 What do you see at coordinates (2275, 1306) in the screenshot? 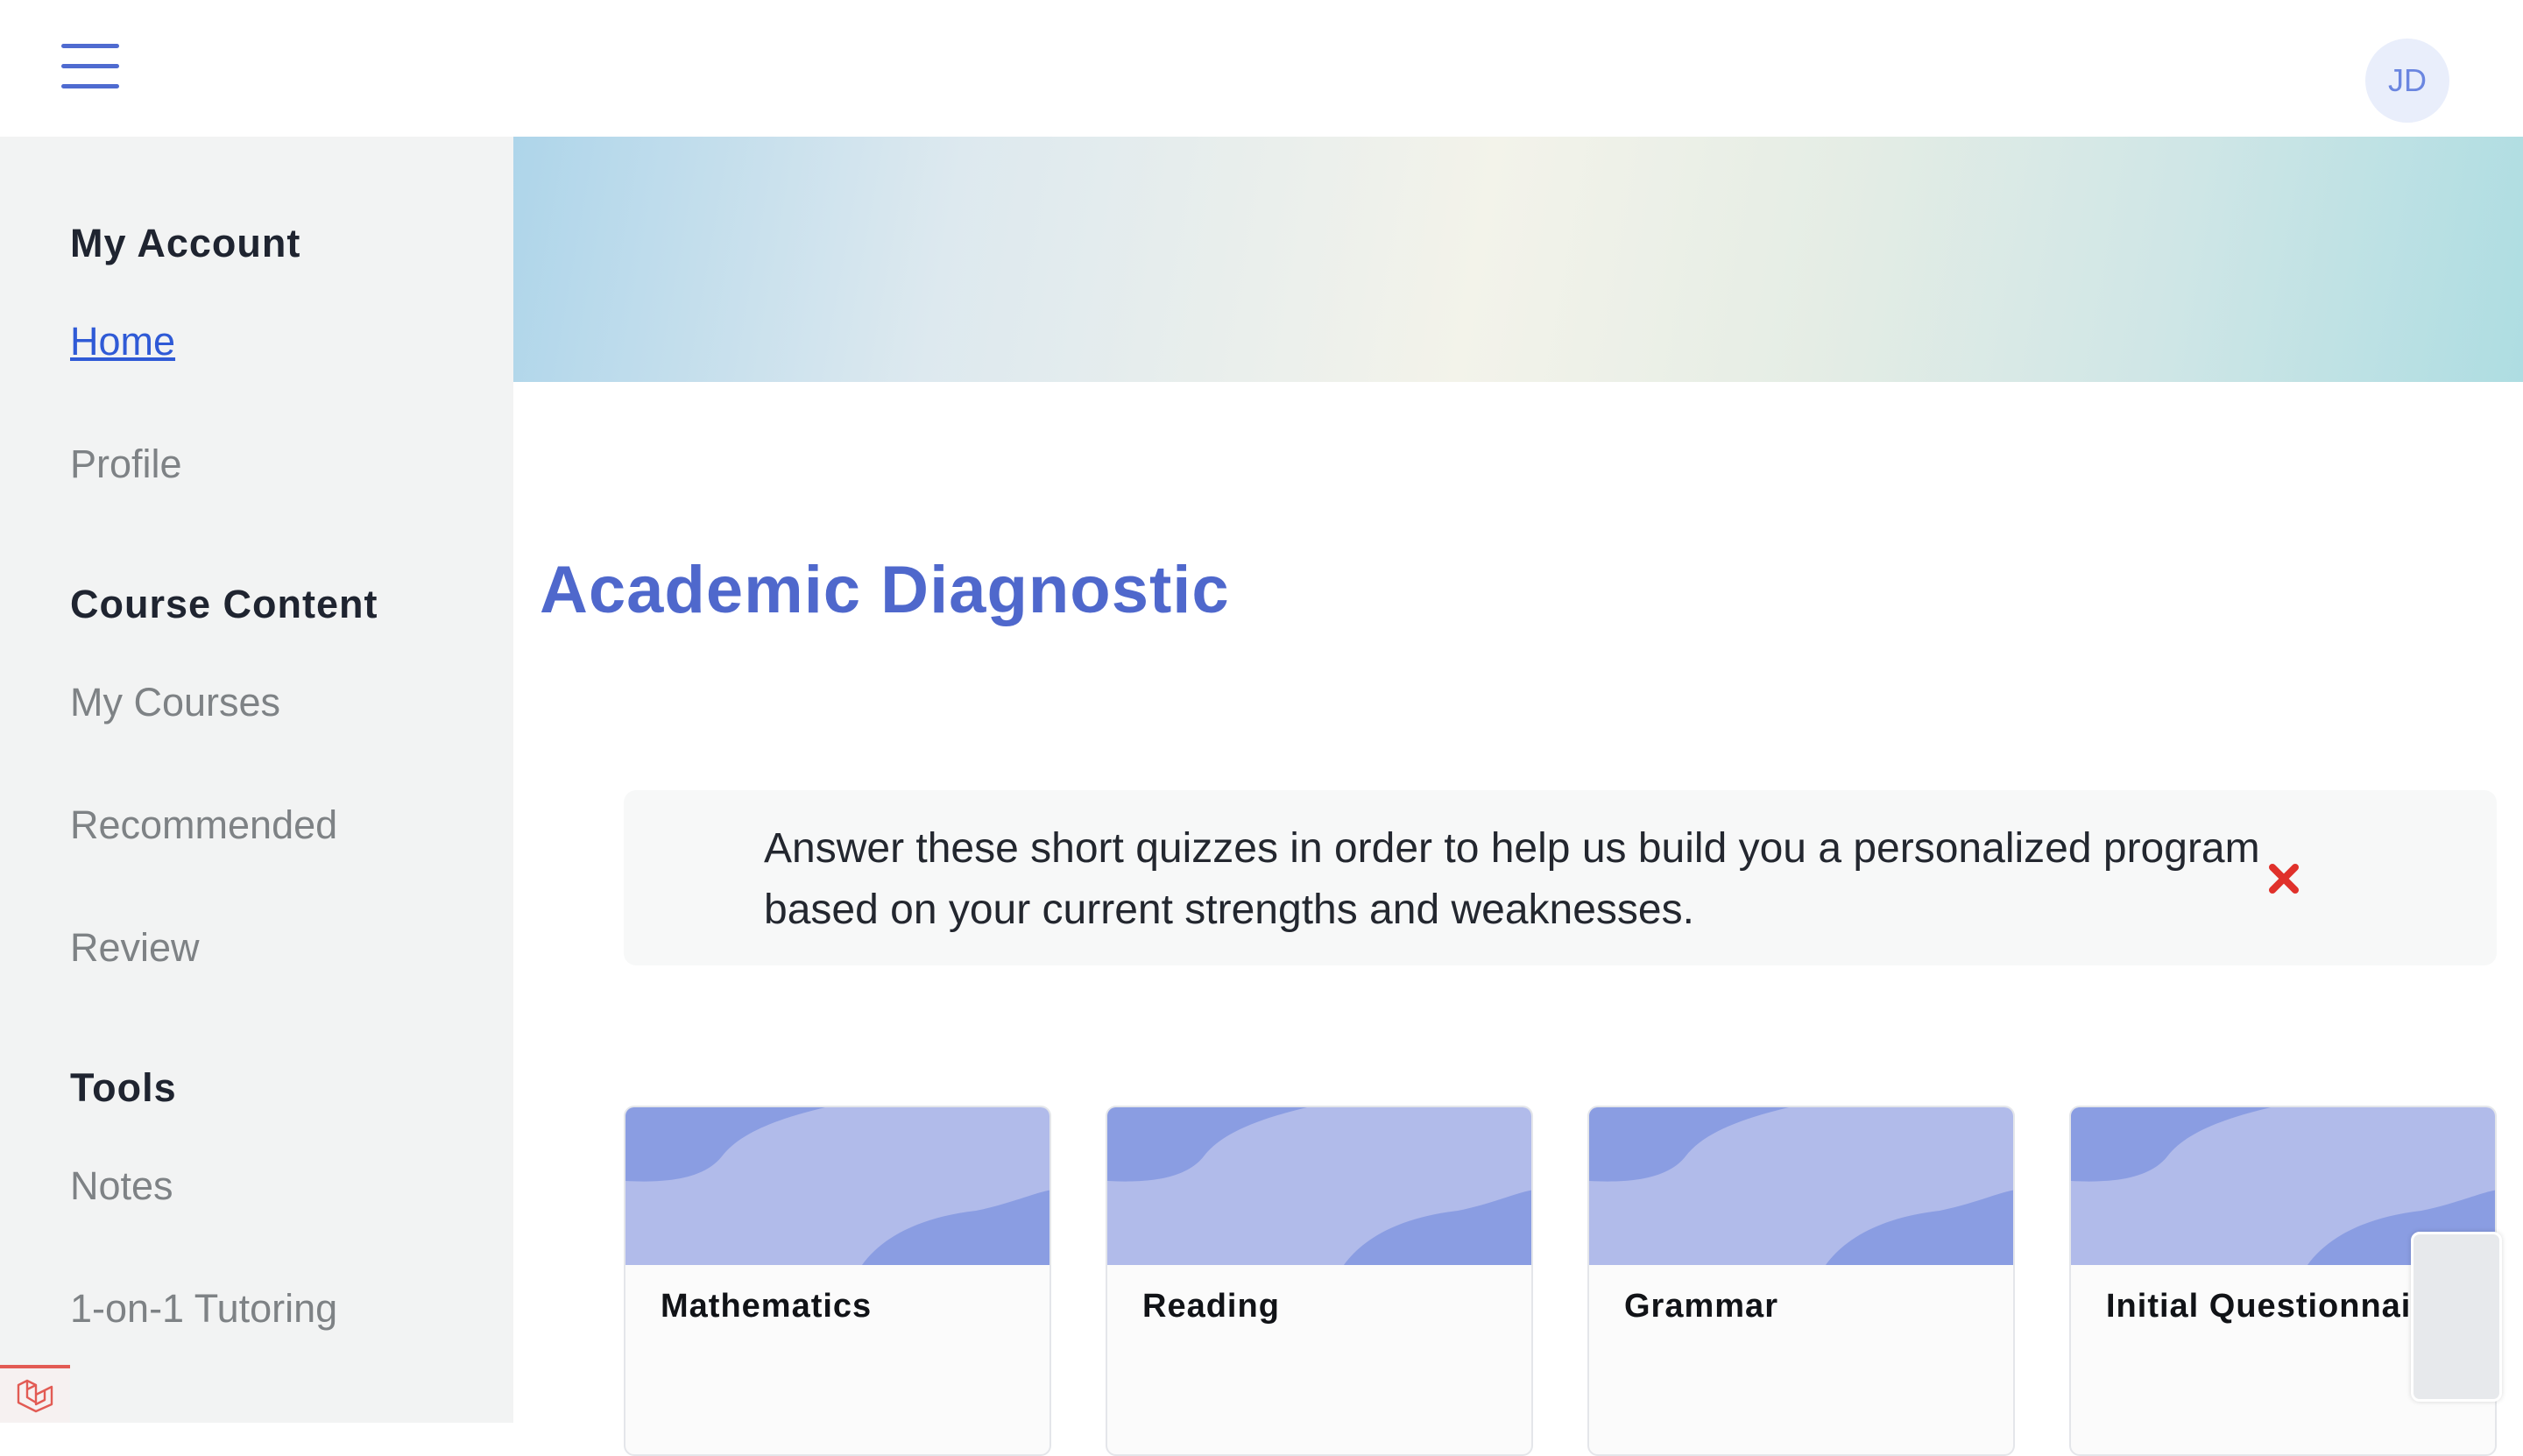
I see `card-title: Initial Questionnaire` at bounding box center [2275, 1306].